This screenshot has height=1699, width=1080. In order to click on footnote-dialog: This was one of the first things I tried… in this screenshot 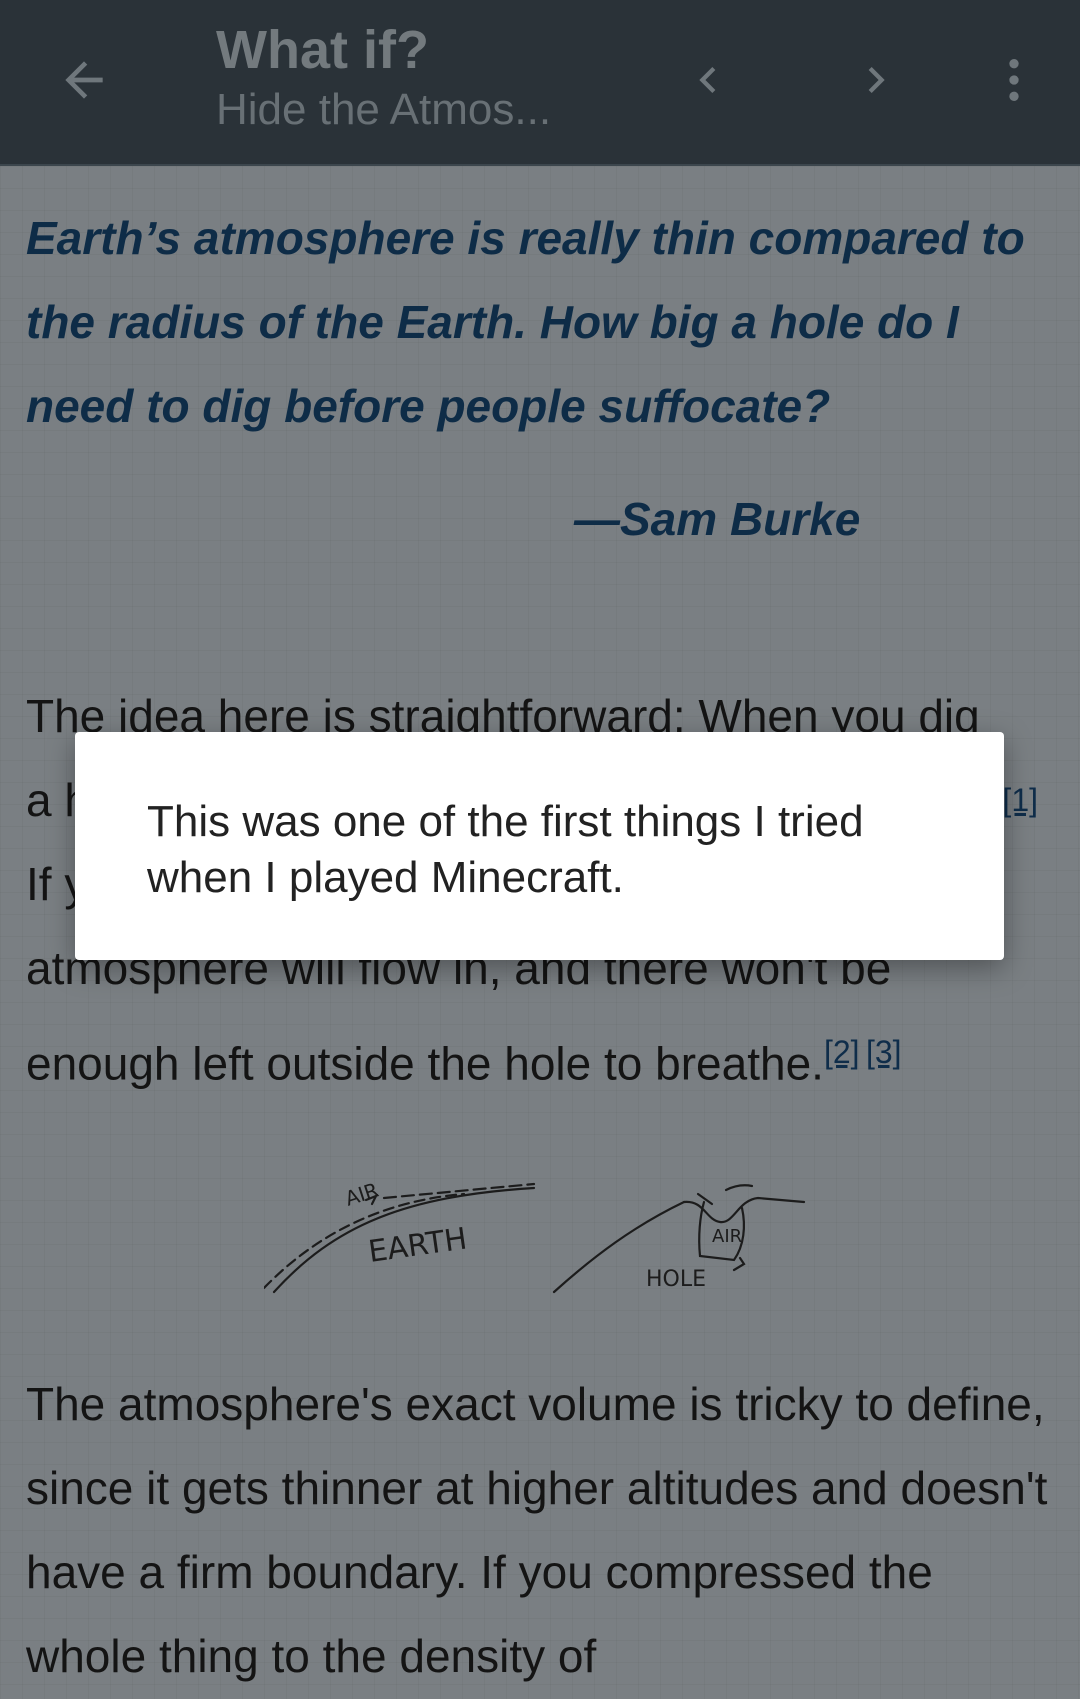, I will do `click(539, 846)`.